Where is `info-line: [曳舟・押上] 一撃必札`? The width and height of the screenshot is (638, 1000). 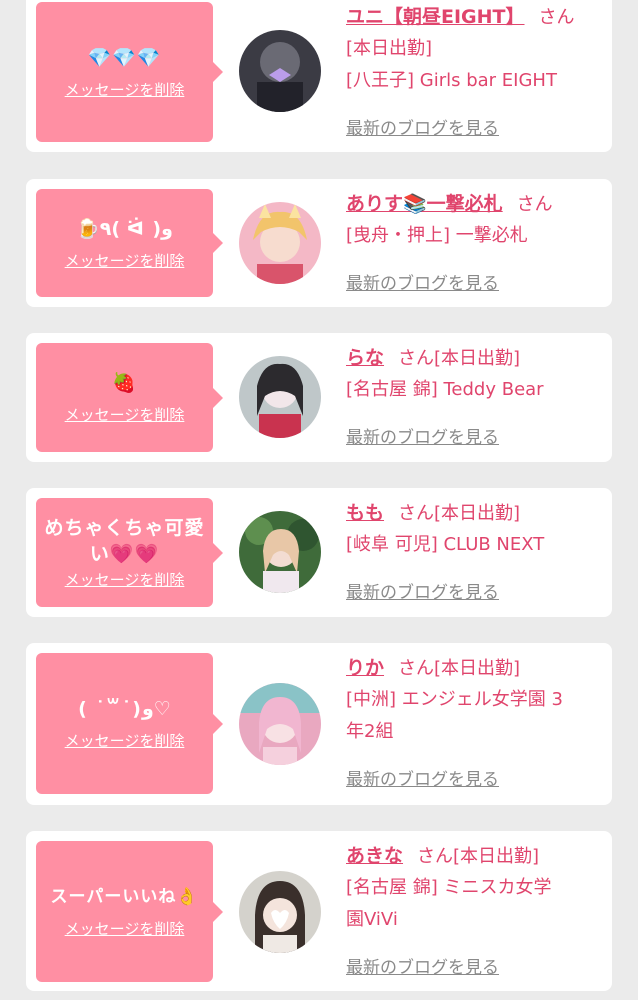 info-line: [曳舟・押上] 一撃必札 is located at coordinates (437, 235).